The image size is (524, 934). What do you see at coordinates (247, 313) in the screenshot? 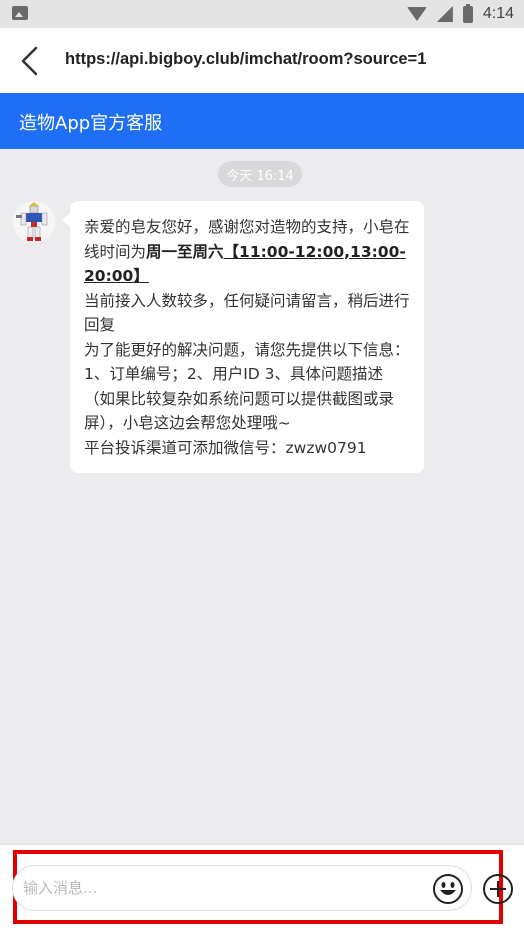
I see `message-line-2: 当前接入人数较多，任何疑问请留言，稍后进行回复` at bounding box center [247, 313].